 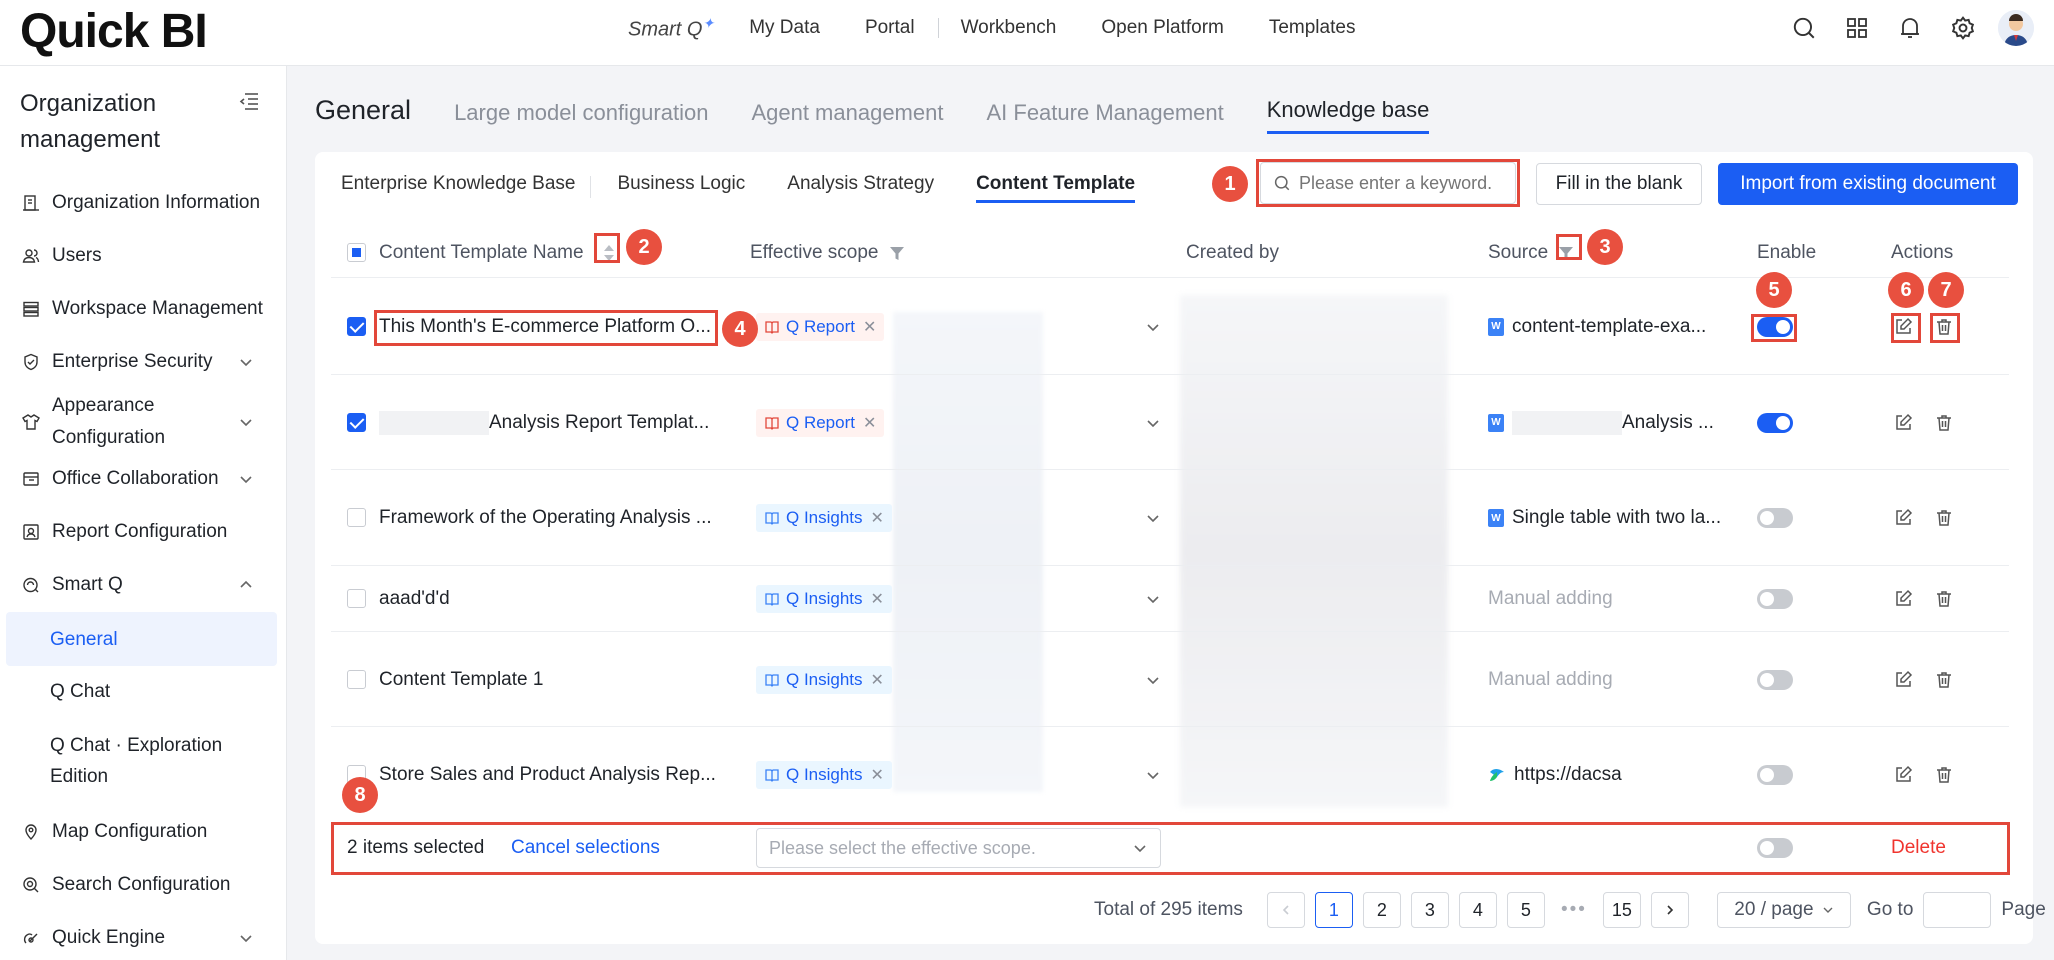 I want to click on sidebar-subitem-q-chat-exploration: Q Chat · Exploration Edition, so click(x=120, y=761).